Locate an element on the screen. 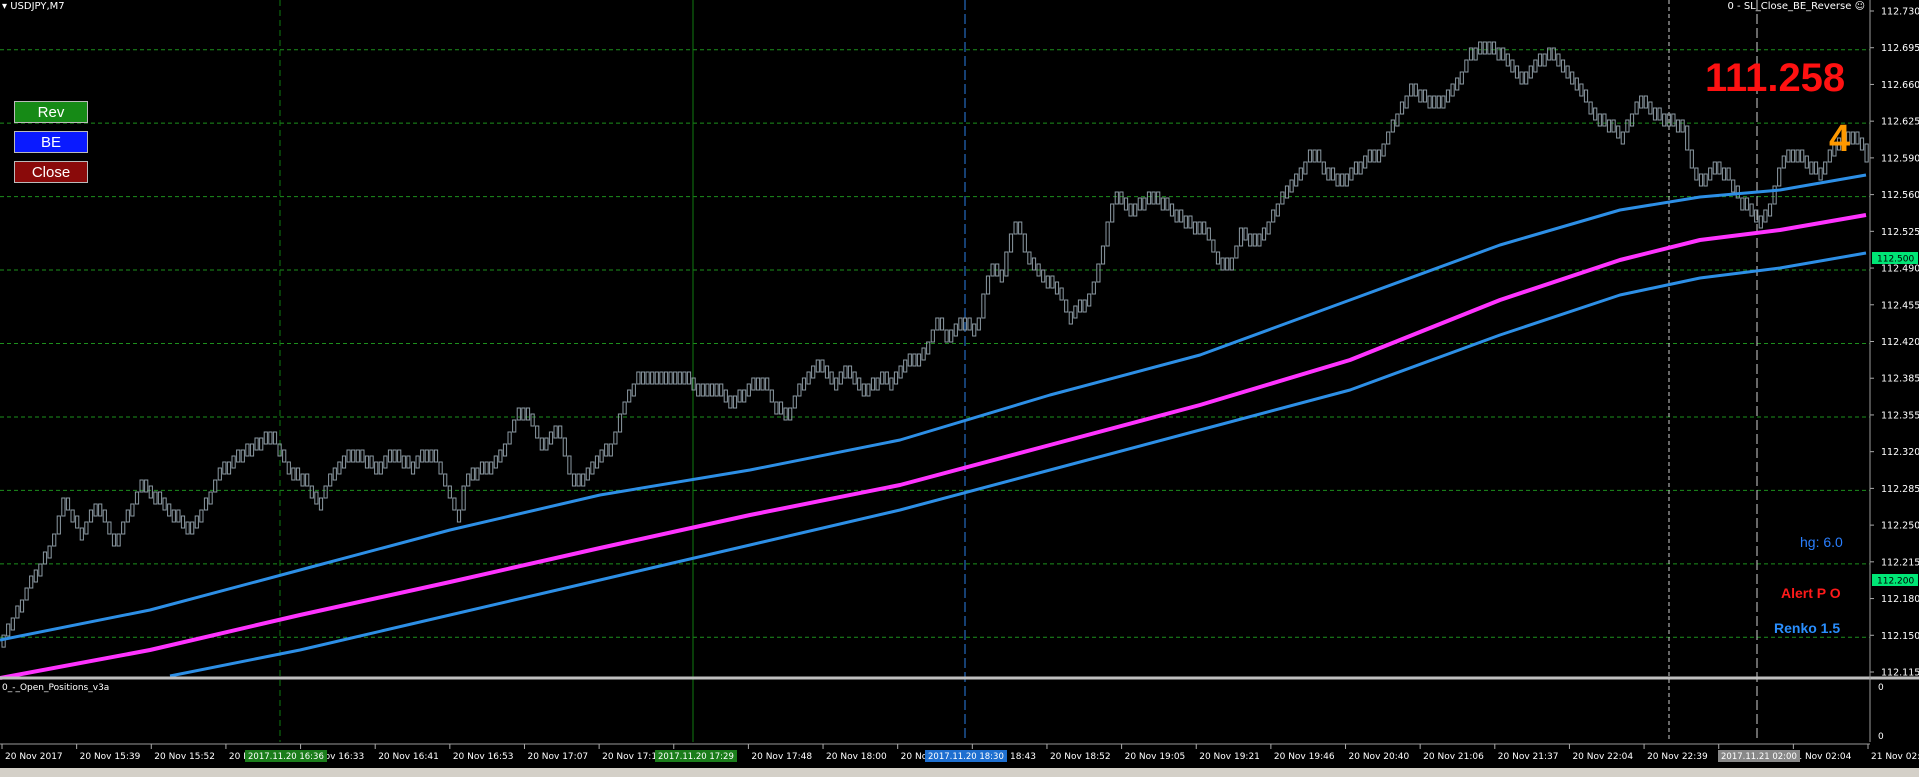 This screenshot has width=1919, height=777. smiley-icon: ☺ is located at coordinates (1859, 6).